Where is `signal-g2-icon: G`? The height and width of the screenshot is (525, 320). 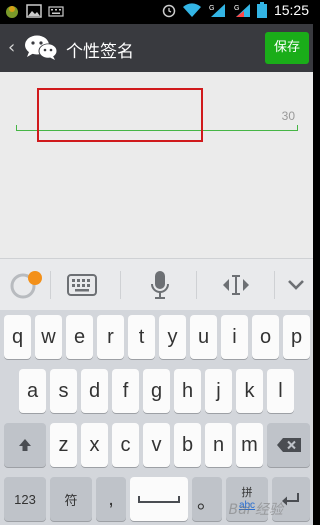 signal-g2-icon: G is located at coordinates (242, 10).